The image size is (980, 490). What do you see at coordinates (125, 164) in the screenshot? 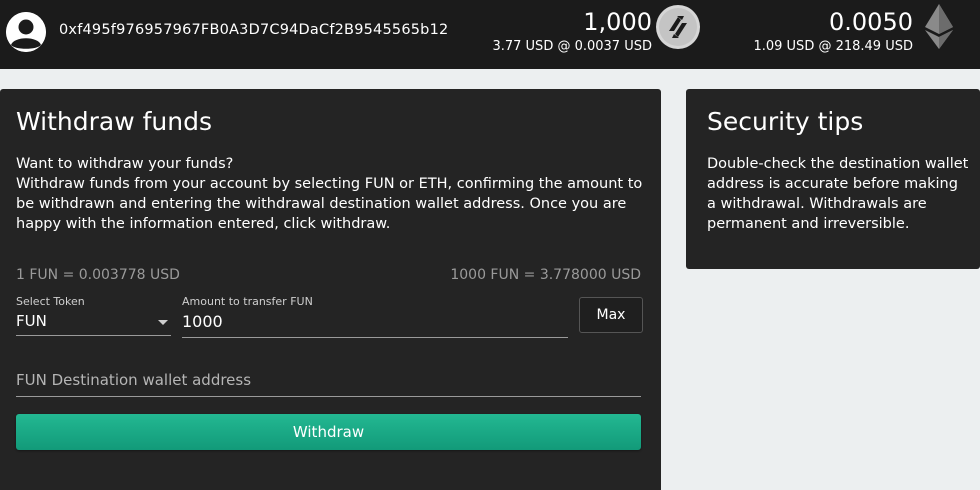
I see `intro-heading: Want to withdraw your funds?` at bounding box center [125, 164].